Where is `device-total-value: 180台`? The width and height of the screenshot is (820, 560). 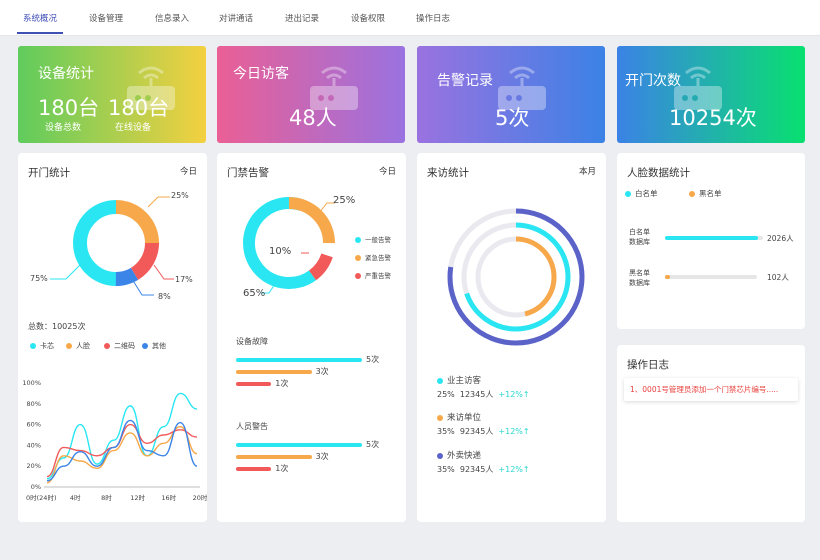 device-total-value: 180台 is located at coordinates (69, 108).